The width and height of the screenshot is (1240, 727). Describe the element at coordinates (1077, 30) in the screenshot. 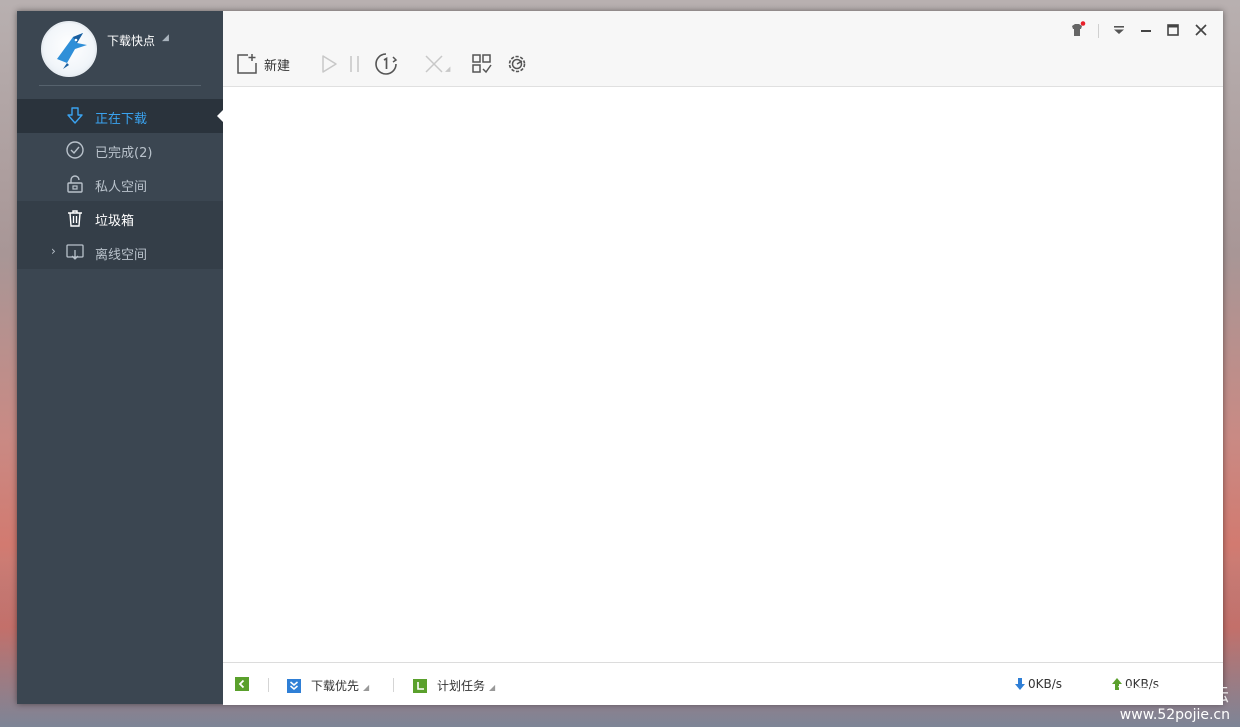

I see `skin-shirt-icon` at that location.